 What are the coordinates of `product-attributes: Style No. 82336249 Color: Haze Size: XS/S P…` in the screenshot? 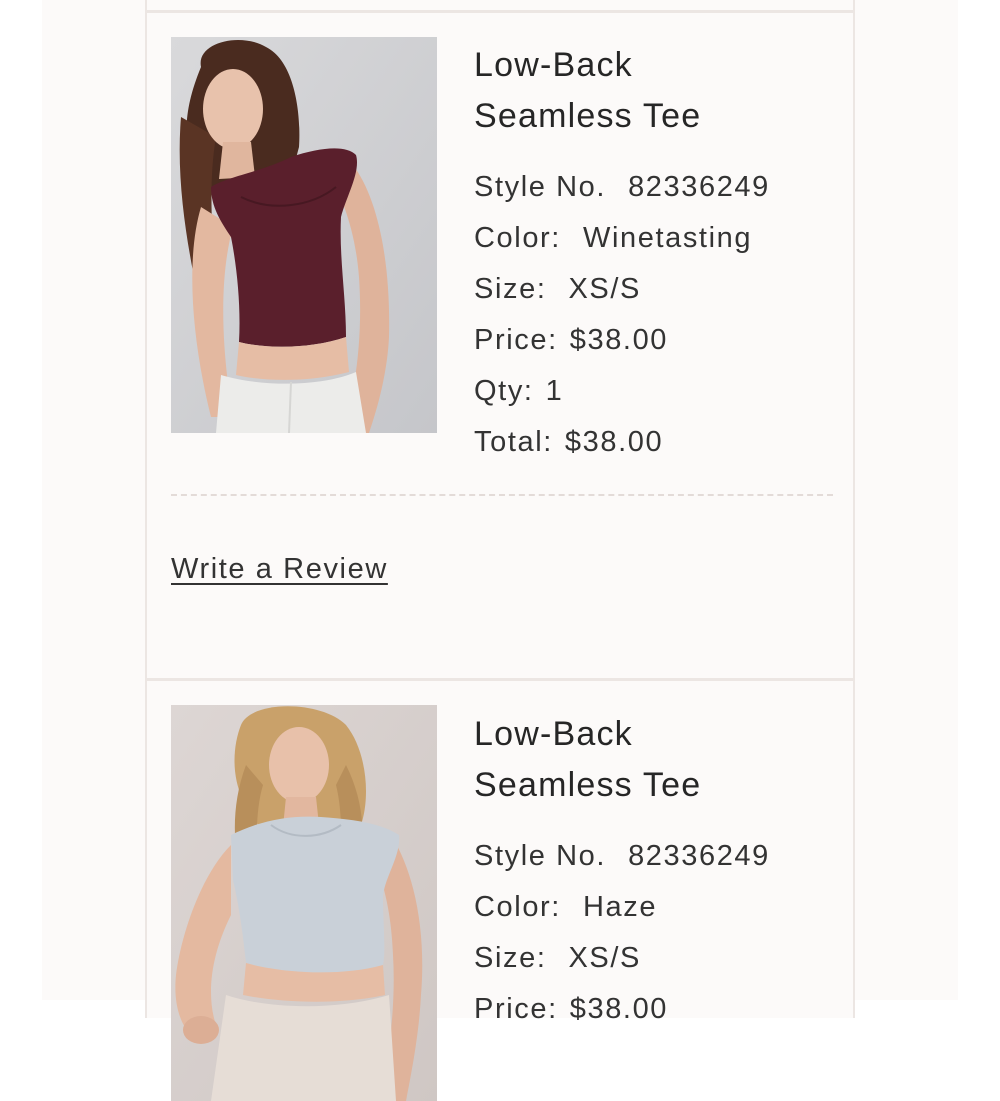 It's located at (659, 933).